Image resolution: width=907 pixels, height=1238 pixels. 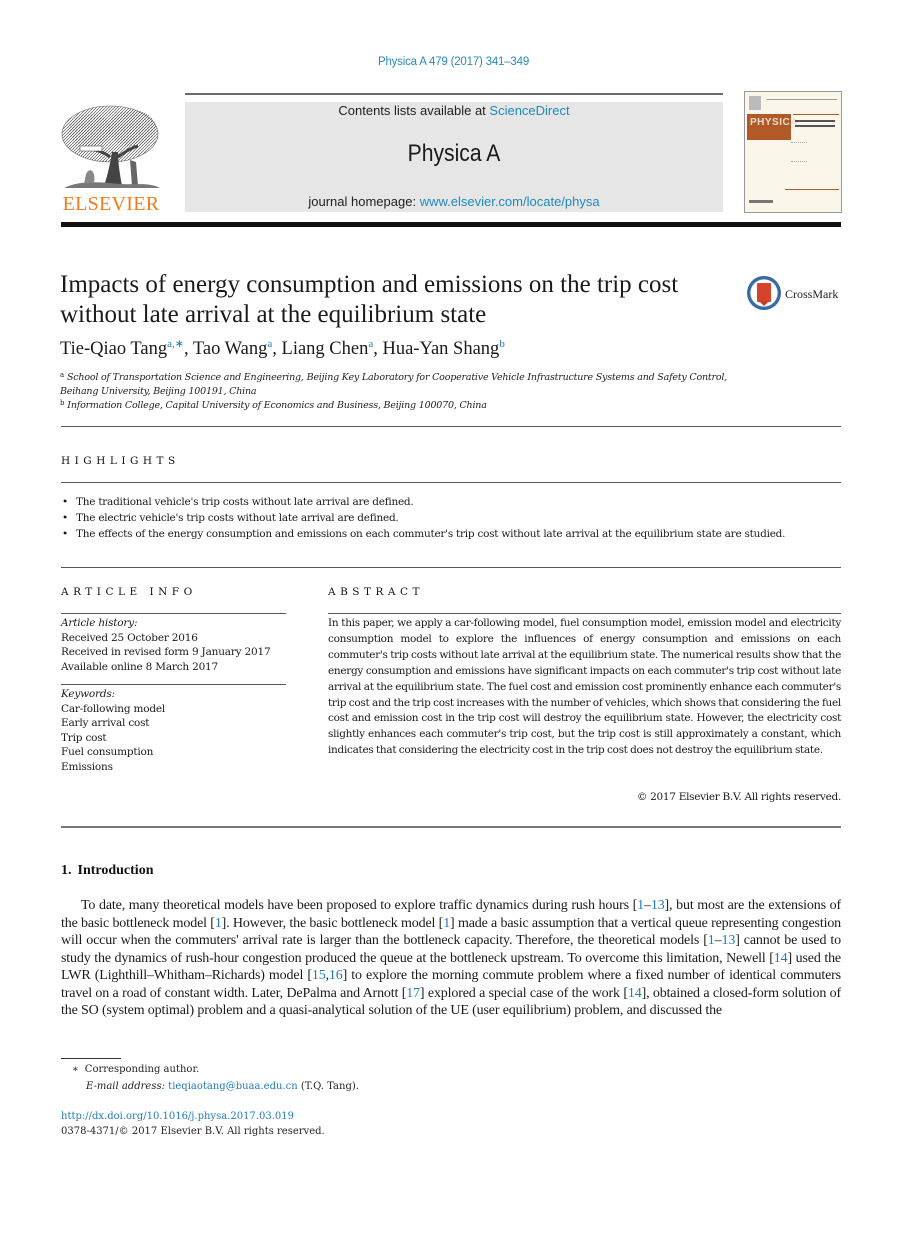 I want to click on author-affiliation-mark: a,∗, so click(x=175, y=344).